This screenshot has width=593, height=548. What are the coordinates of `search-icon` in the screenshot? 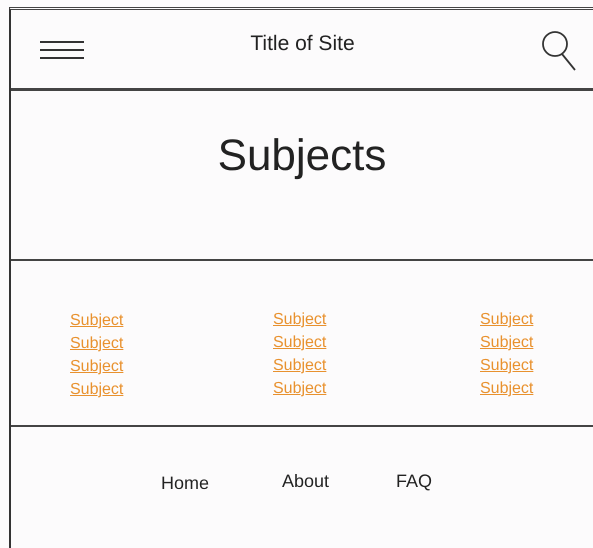 It's located at (559, 51).